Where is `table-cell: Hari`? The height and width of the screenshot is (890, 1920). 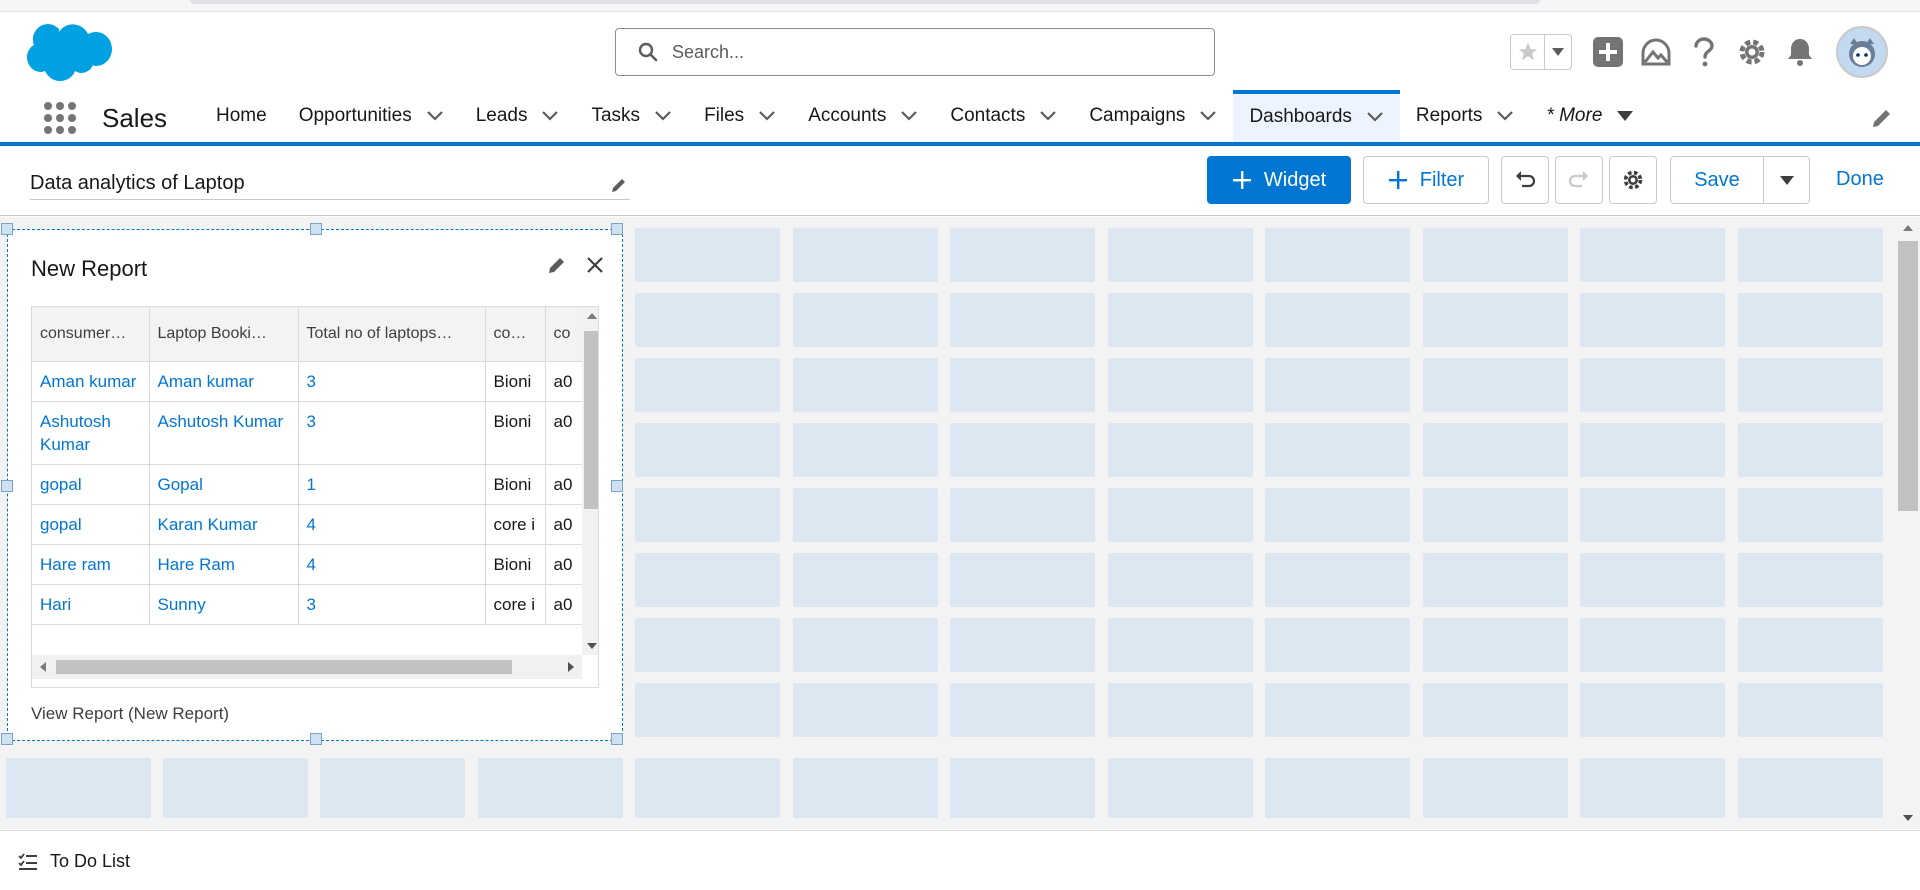 table-cell: Hari is located at coordinates (91, 604).